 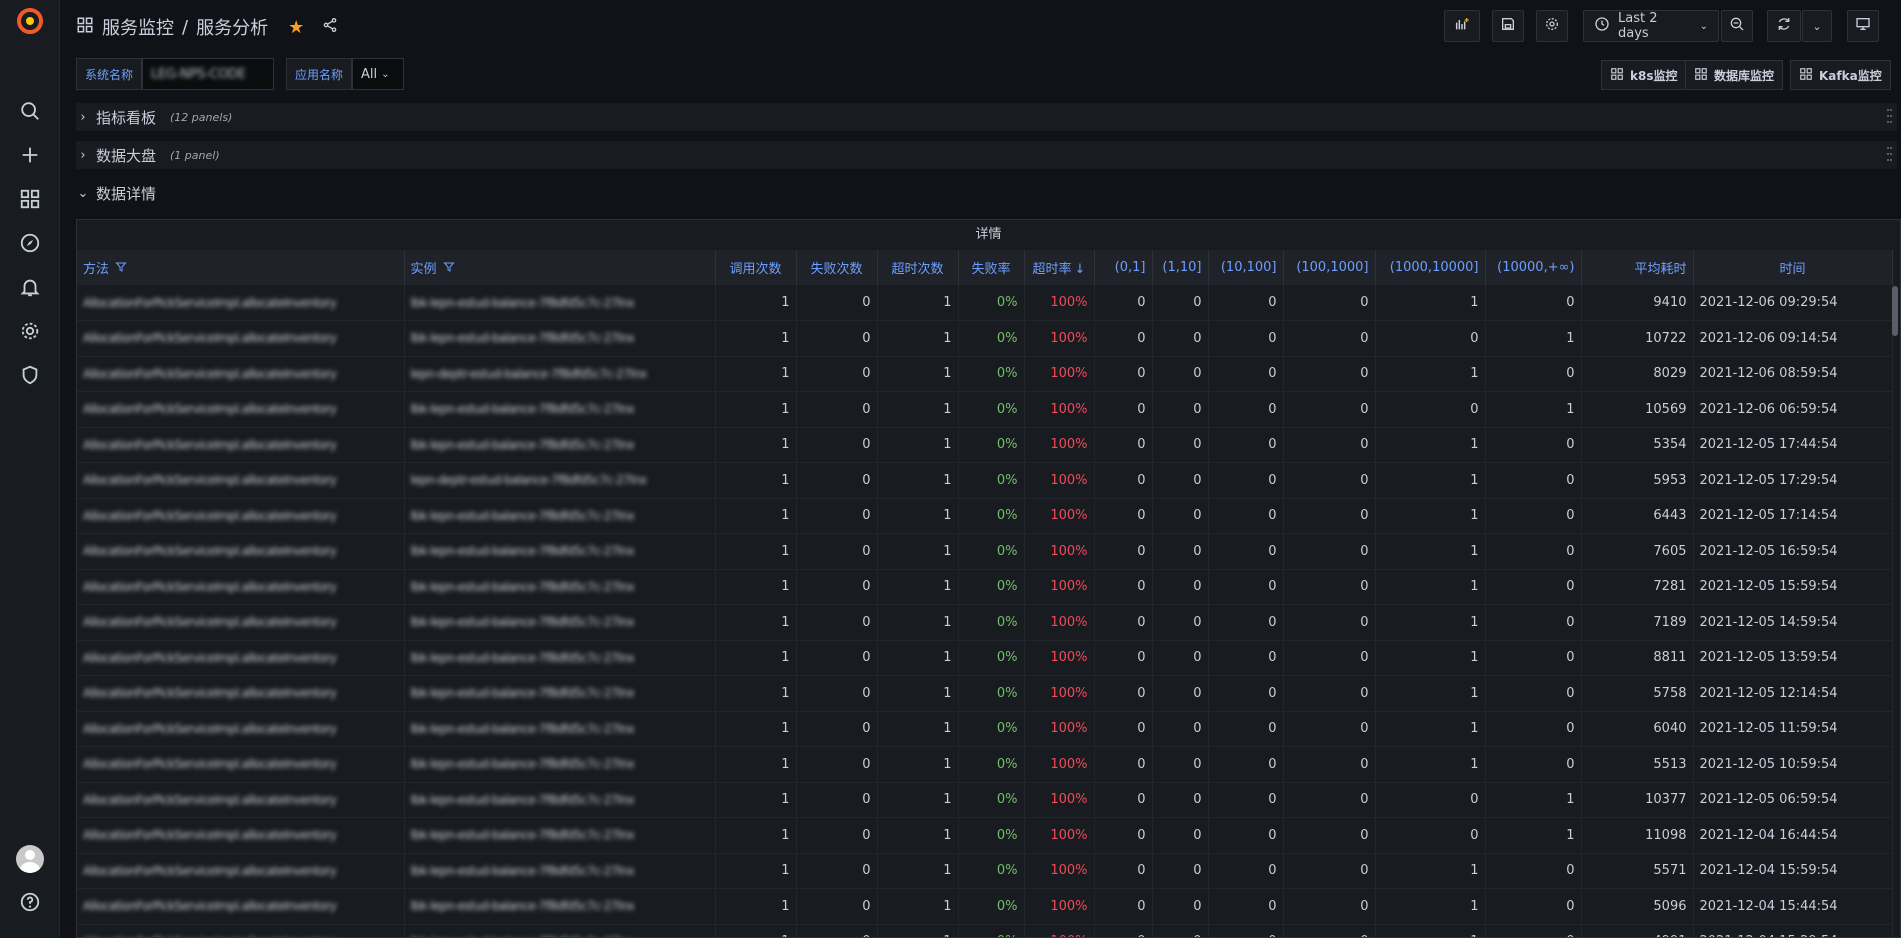 I want to click on star-icon: ★, so click(x=296, y=27).